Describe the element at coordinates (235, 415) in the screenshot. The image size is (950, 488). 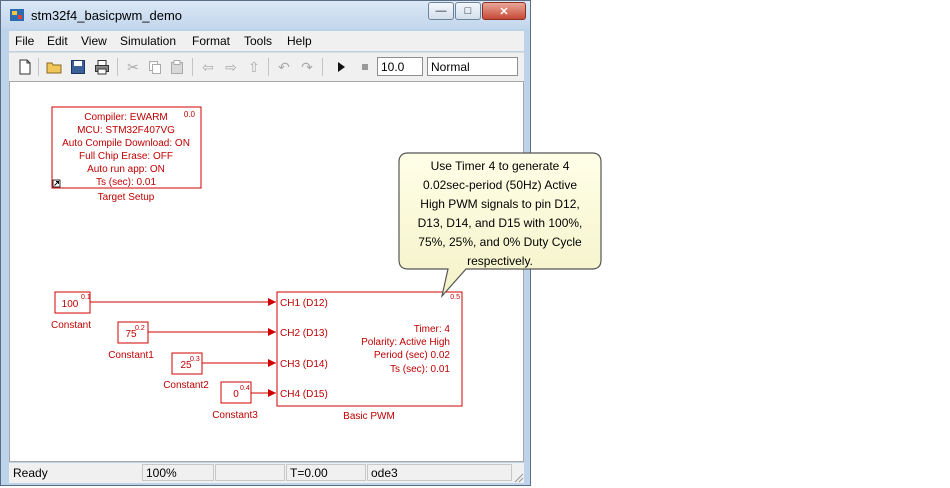
I see `constant-label: Constant3` at that location.